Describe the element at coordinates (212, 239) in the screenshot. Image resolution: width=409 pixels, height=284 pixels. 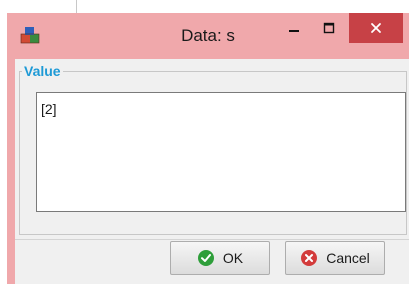
I see `button-area-divider` at that location.